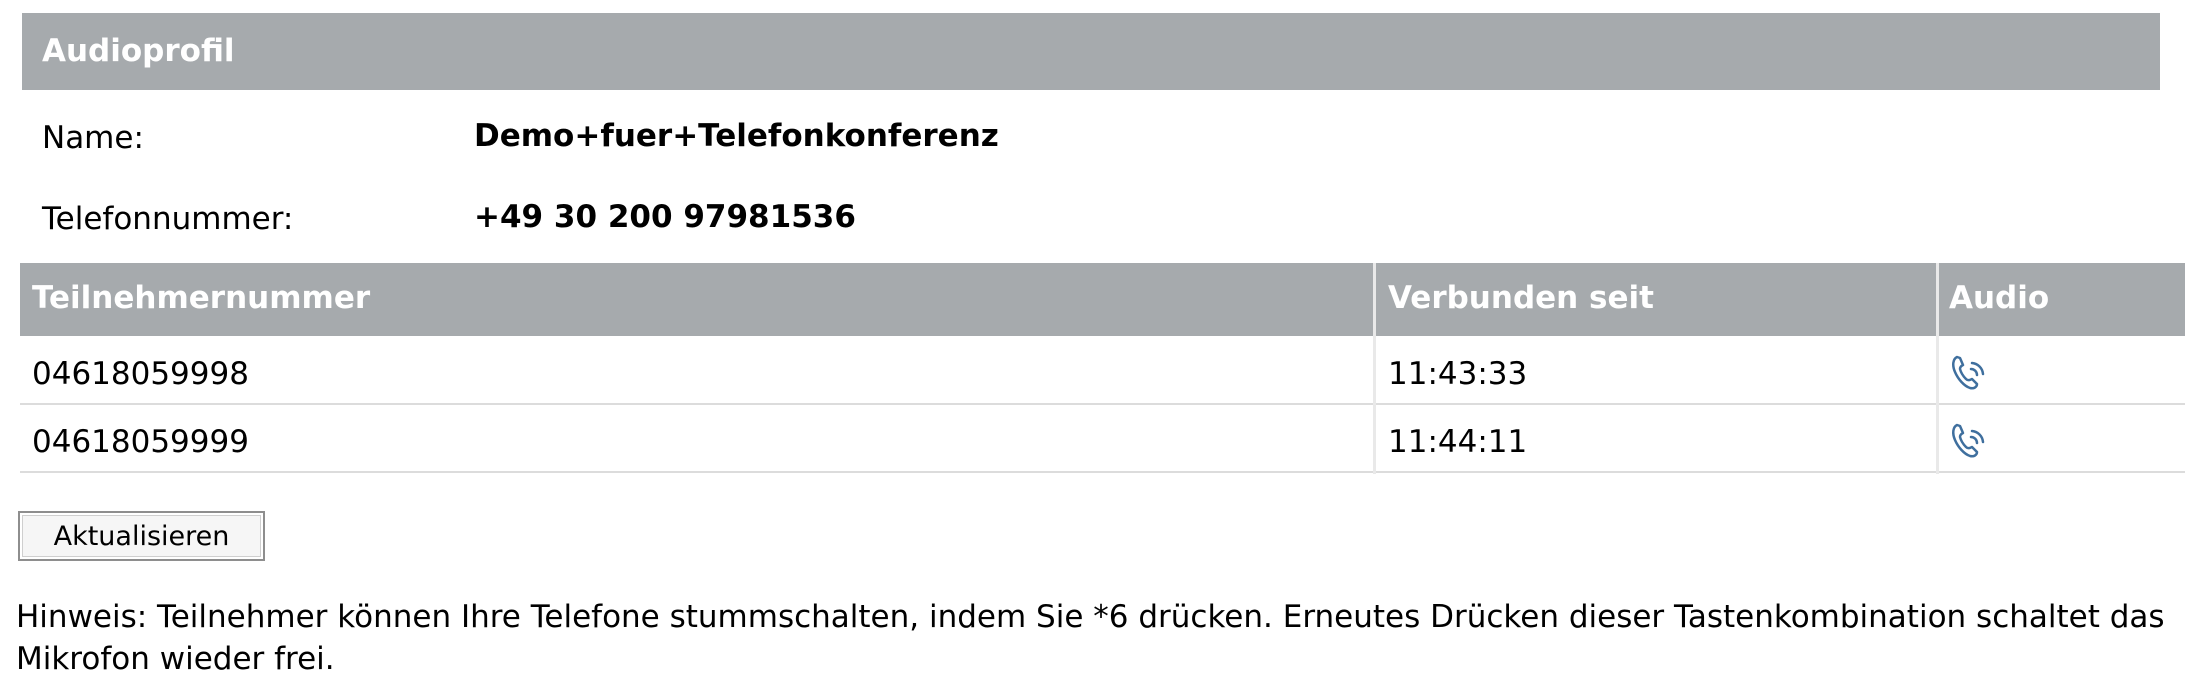  Describe the element at coordinates (696, 372) in the screenshot. I see `participant-number-cell: 04618059998` at that location.